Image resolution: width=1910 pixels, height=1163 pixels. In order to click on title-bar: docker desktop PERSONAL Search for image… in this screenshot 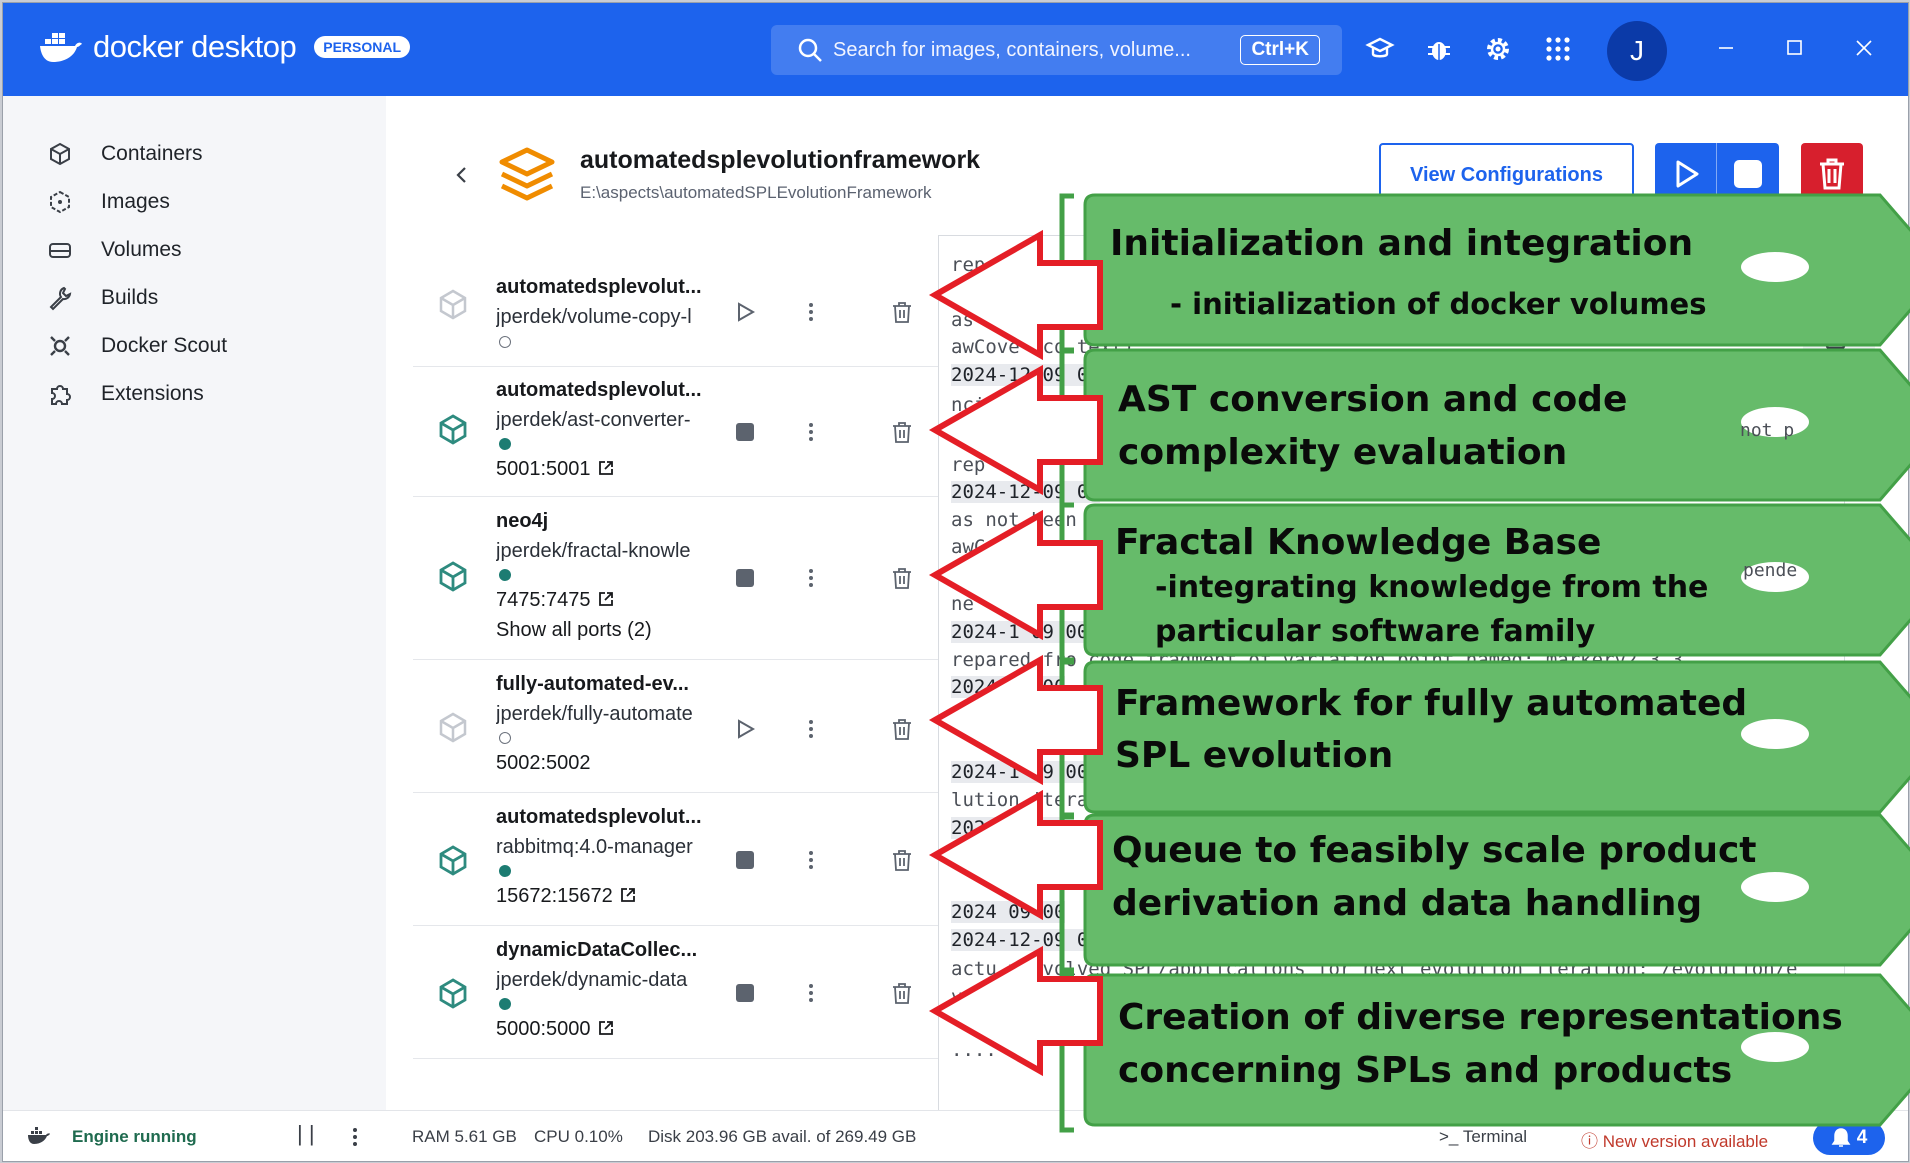, I will do `click(955, 49)`.